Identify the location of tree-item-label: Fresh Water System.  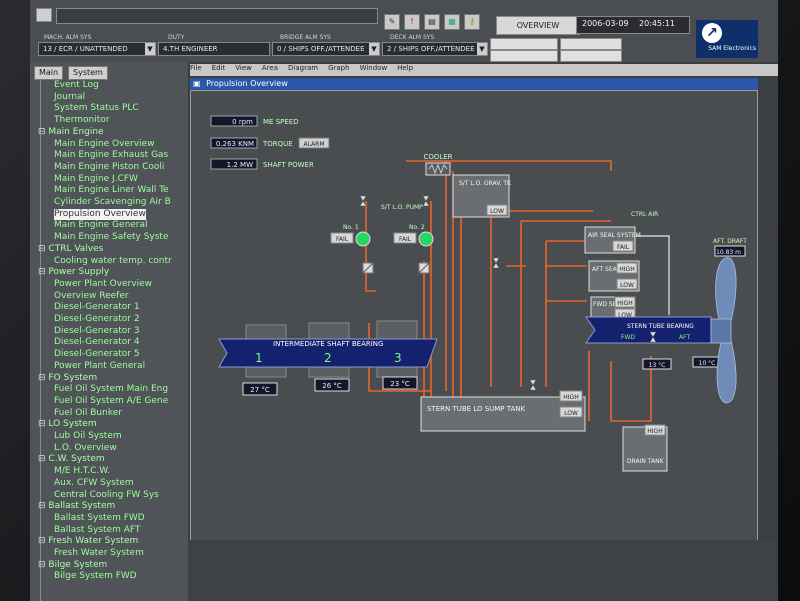
(99, 553).